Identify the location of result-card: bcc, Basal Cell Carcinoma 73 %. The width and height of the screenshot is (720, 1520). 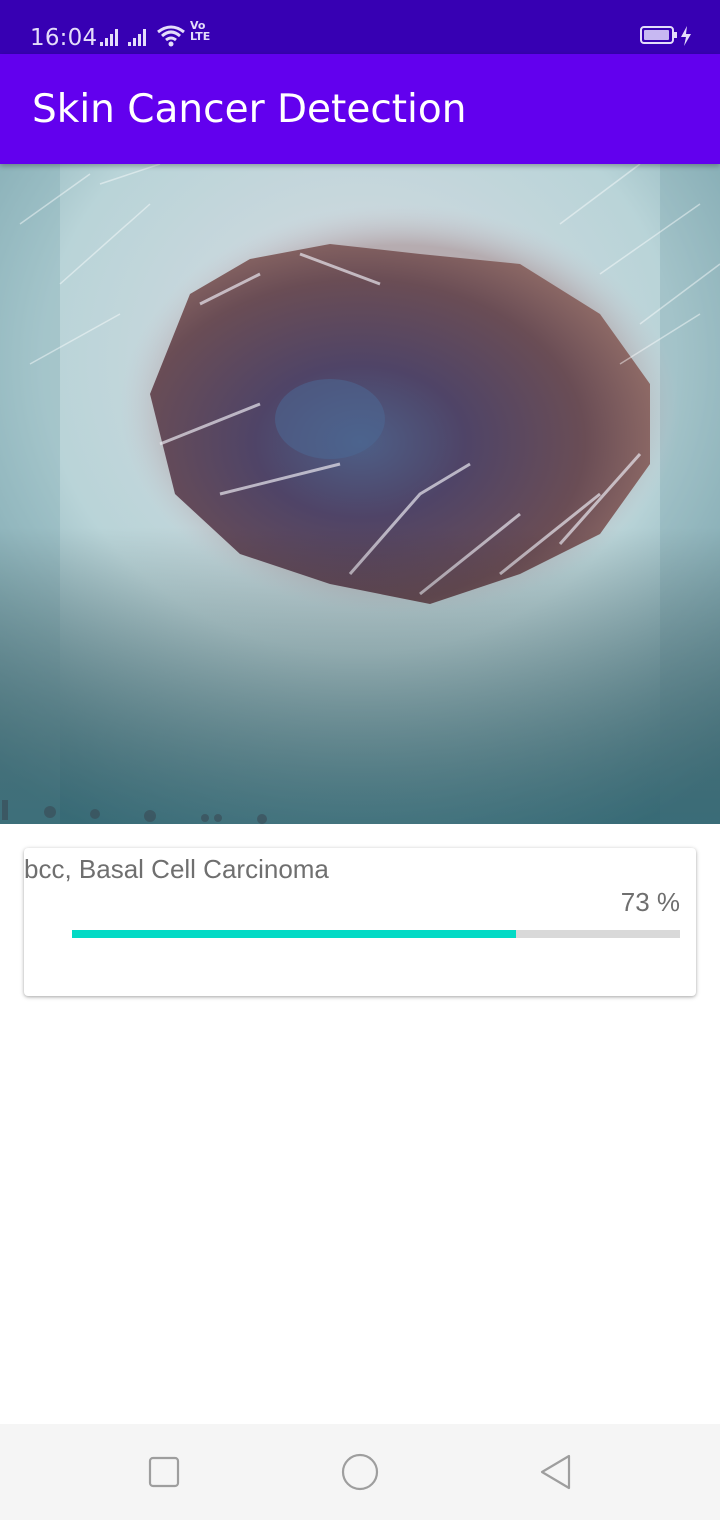
(360, 922).